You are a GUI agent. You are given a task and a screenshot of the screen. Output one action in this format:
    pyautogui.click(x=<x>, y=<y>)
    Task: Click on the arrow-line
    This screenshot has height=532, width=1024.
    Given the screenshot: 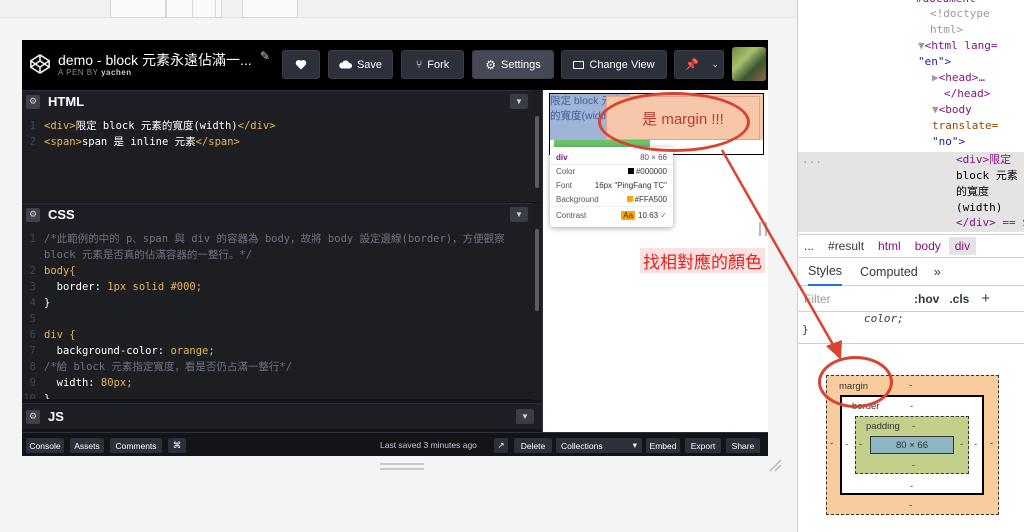 What is the action you would take?
    pyautogui.click(x=779, y=250)
    